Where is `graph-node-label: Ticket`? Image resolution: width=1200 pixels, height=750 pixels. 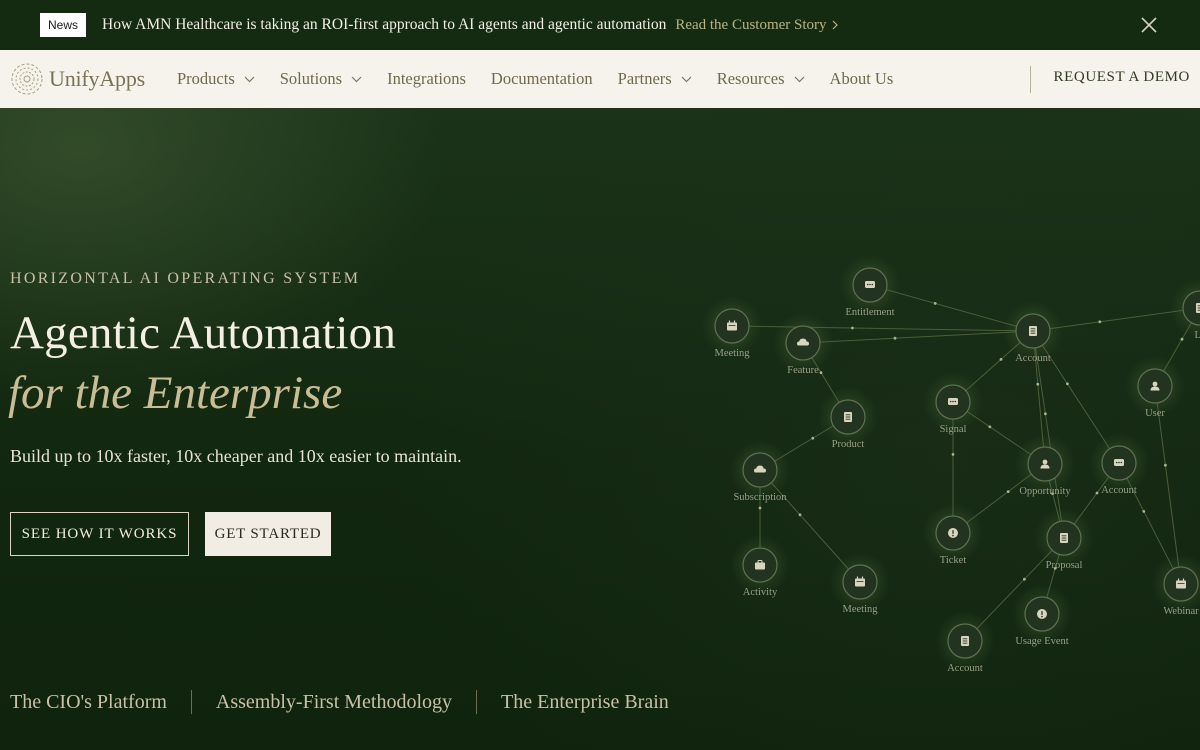
graph-node-label: Ticket is located at coordinates (953, 560).